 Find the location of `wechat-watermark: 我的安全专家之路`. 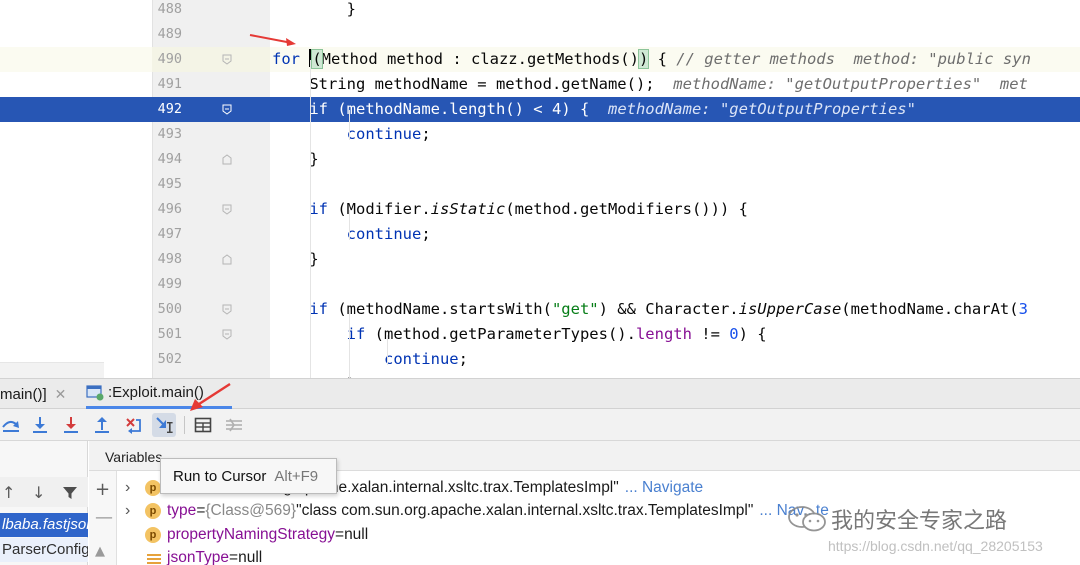

wechat-watermark: 我的安全专家之路 is located at coordinates (896, 519).